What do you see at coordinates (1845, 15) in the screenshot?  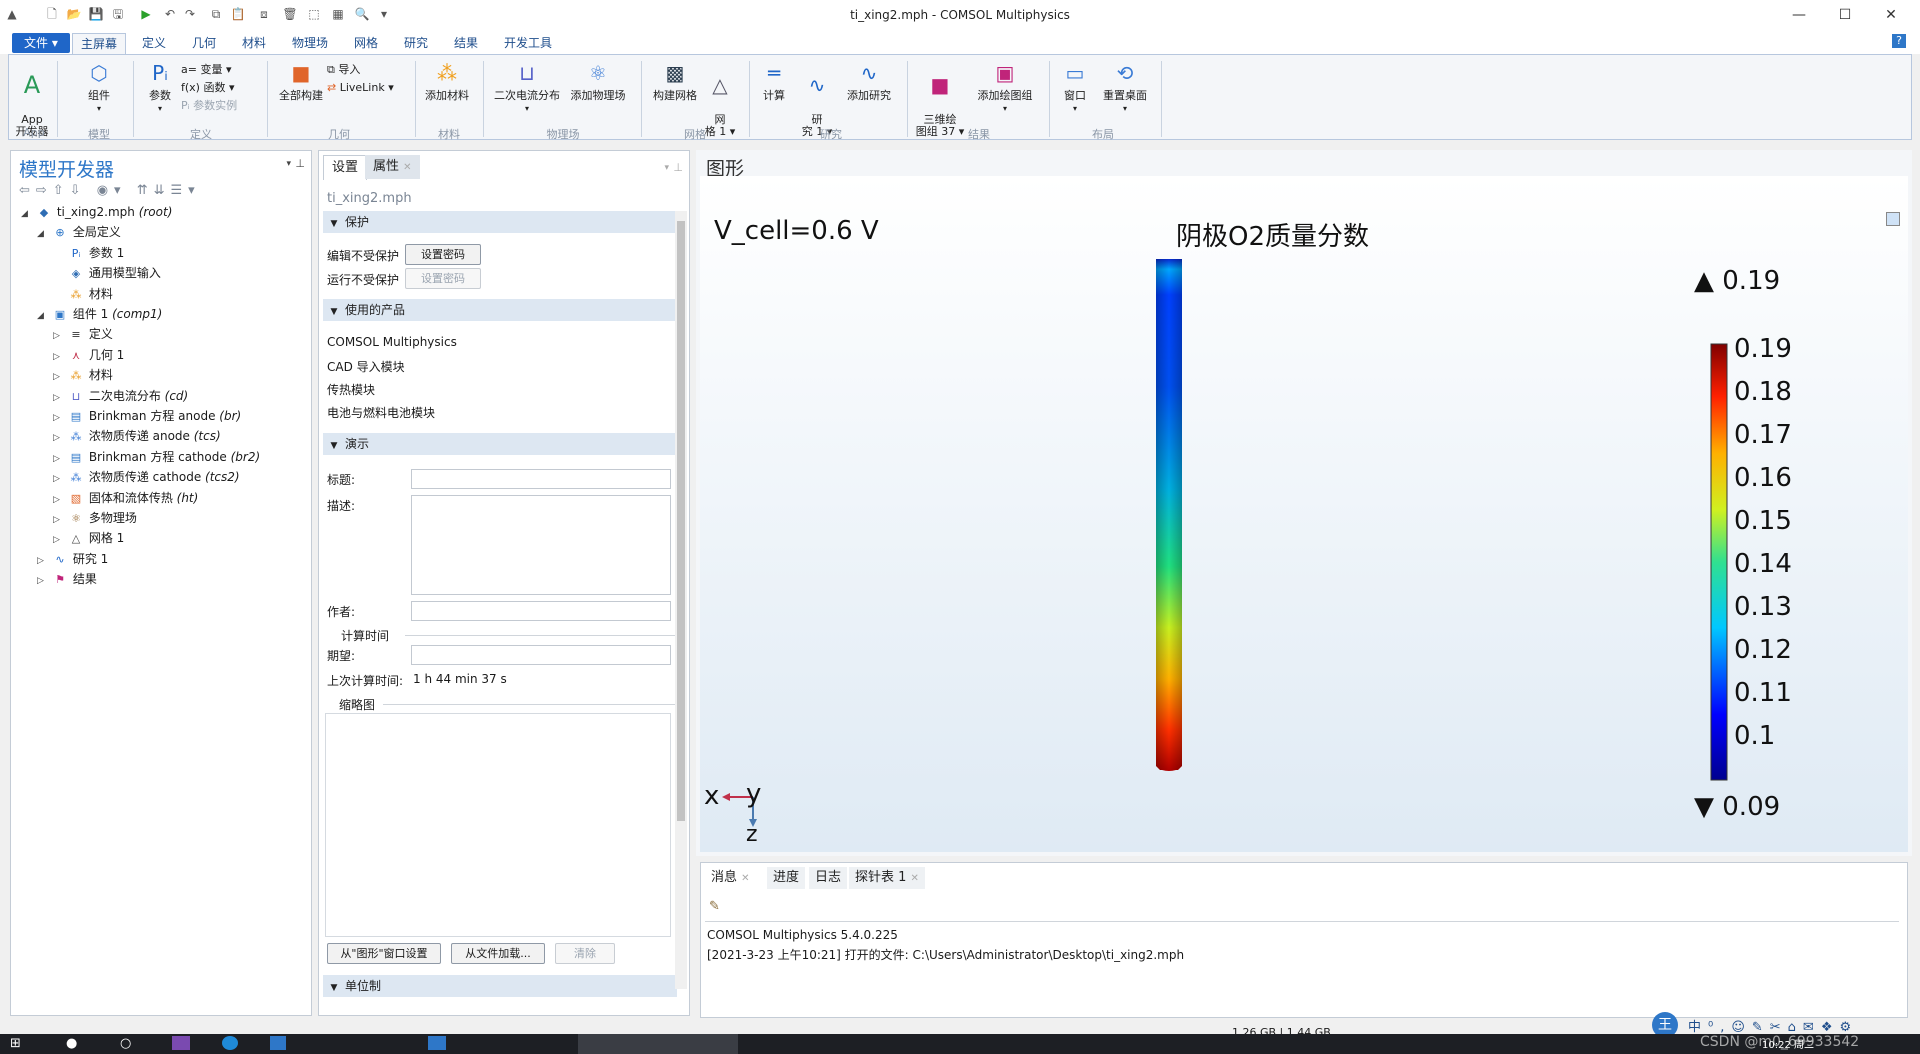 I see `maximize-button: ☐` at bounding box center [1845, 15].